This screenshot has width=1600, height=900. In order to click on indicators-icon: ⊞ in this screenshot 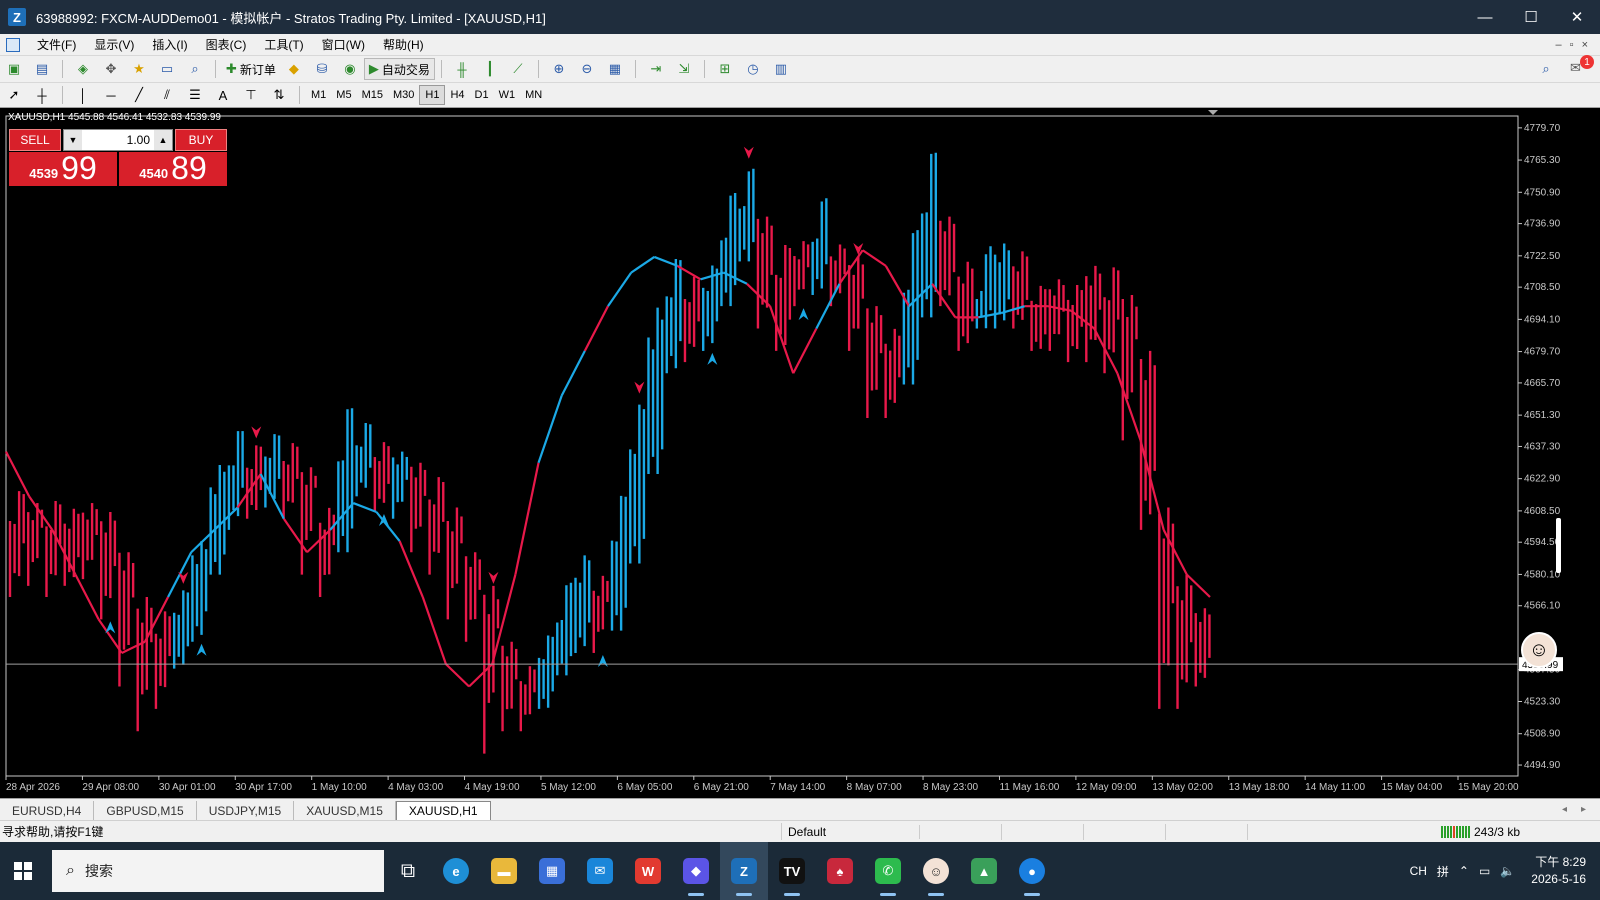, I will do `click(725, 69)`.